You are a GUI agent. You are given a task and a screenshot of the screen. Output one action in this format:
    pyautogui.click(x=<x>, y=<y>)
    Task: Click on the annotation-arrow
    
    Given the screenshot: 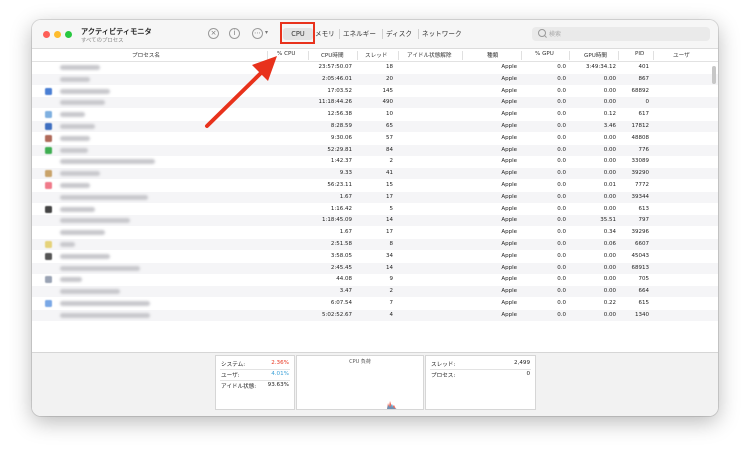 What is the action you would take?
    pyautogui.click(x=241, y=92)
    